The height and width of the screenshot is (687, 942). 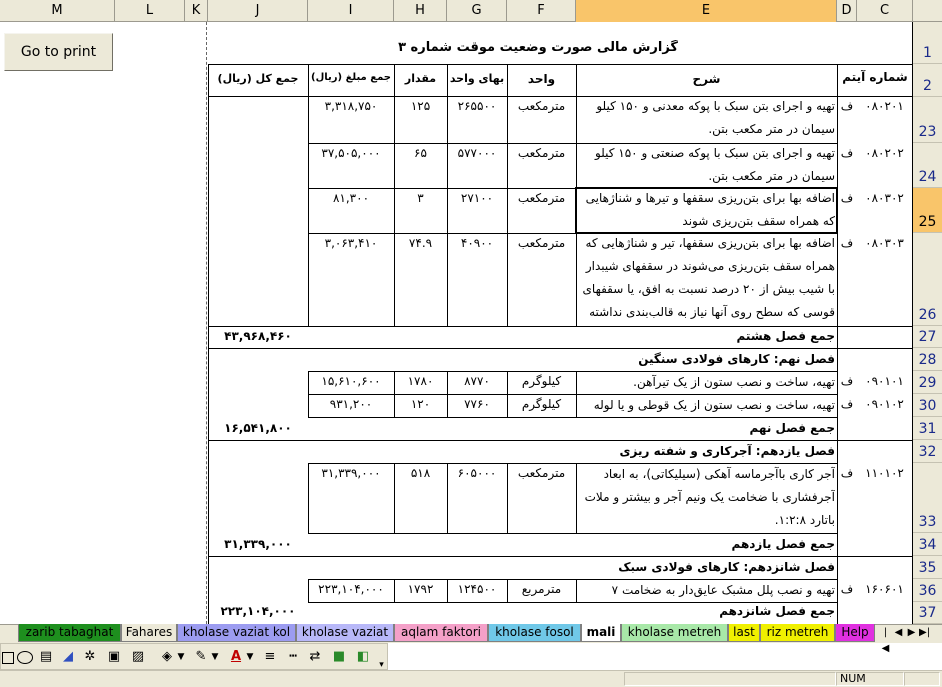 I want to click on line-color-icon: ✎, so click(x=201, y=657).